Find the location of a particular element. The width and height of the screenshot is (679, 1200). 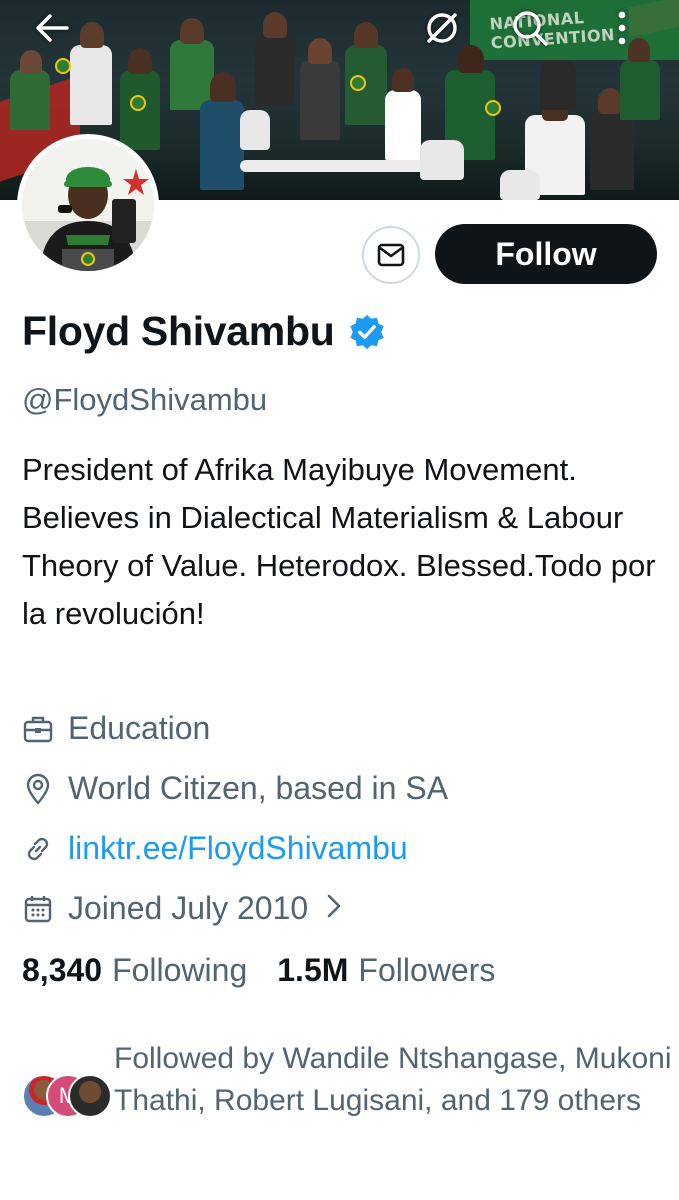

category-text: Education is located at coordinates (139, 728).